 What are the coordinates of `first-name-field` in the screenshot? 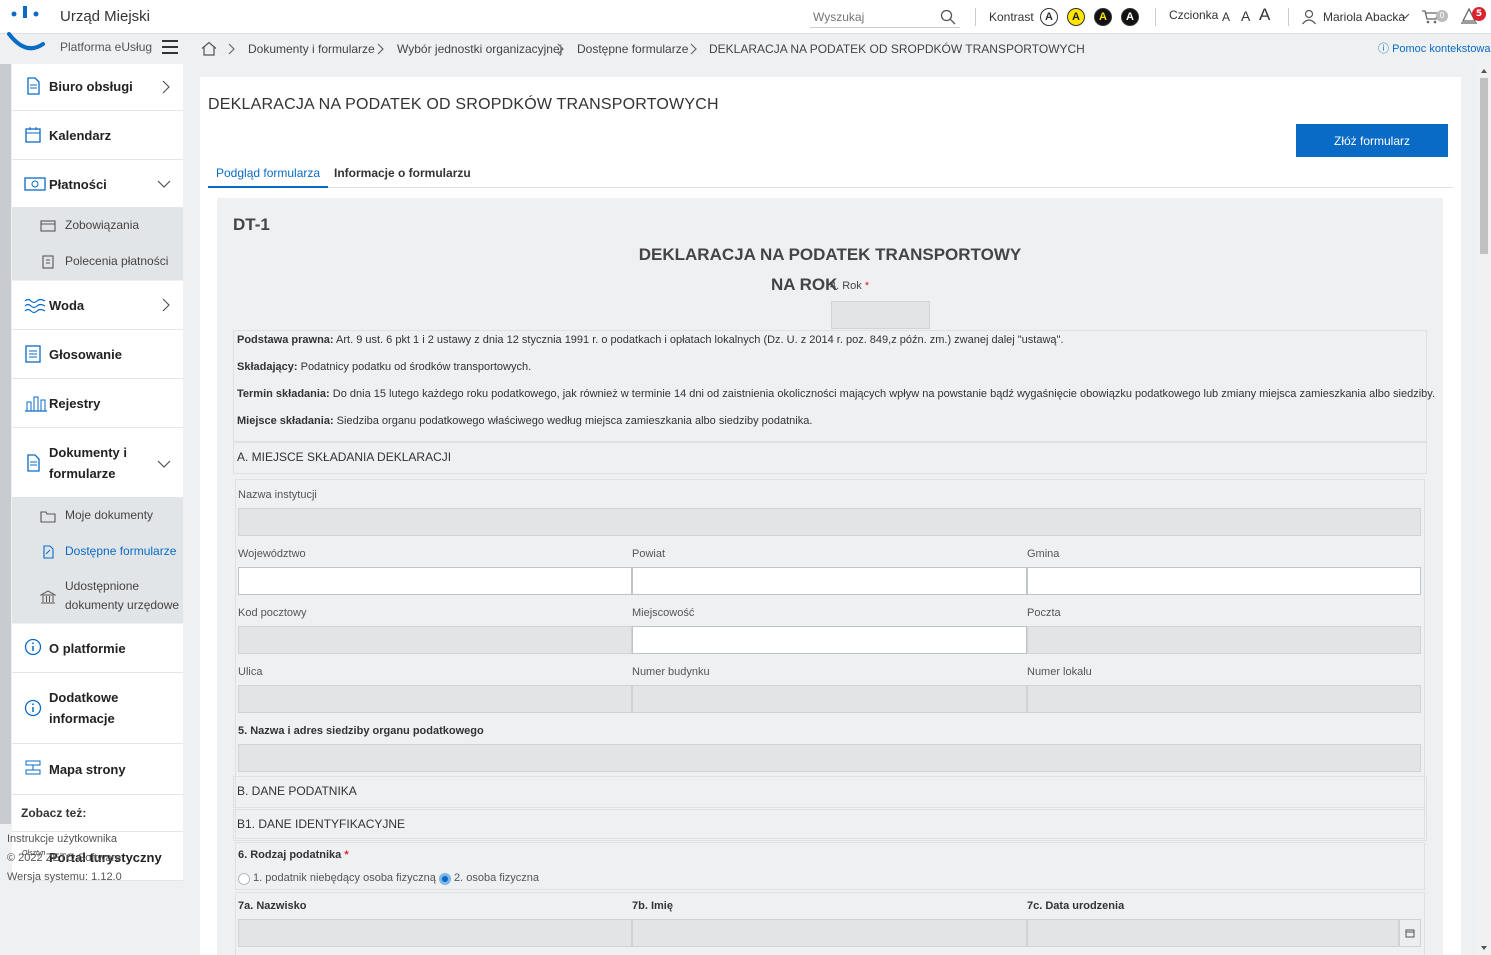 It's located at (829, 933).